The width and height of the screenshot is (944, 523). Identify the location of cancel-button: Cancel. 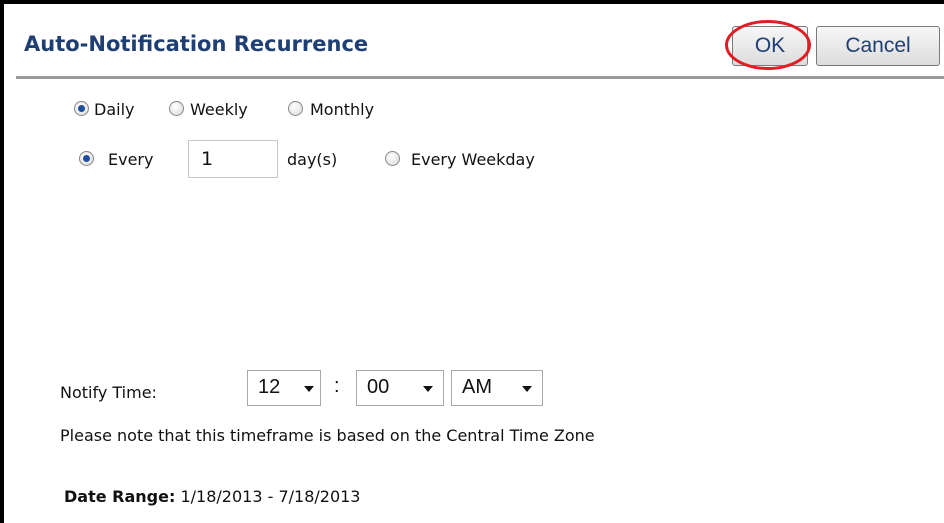
(878, 46).